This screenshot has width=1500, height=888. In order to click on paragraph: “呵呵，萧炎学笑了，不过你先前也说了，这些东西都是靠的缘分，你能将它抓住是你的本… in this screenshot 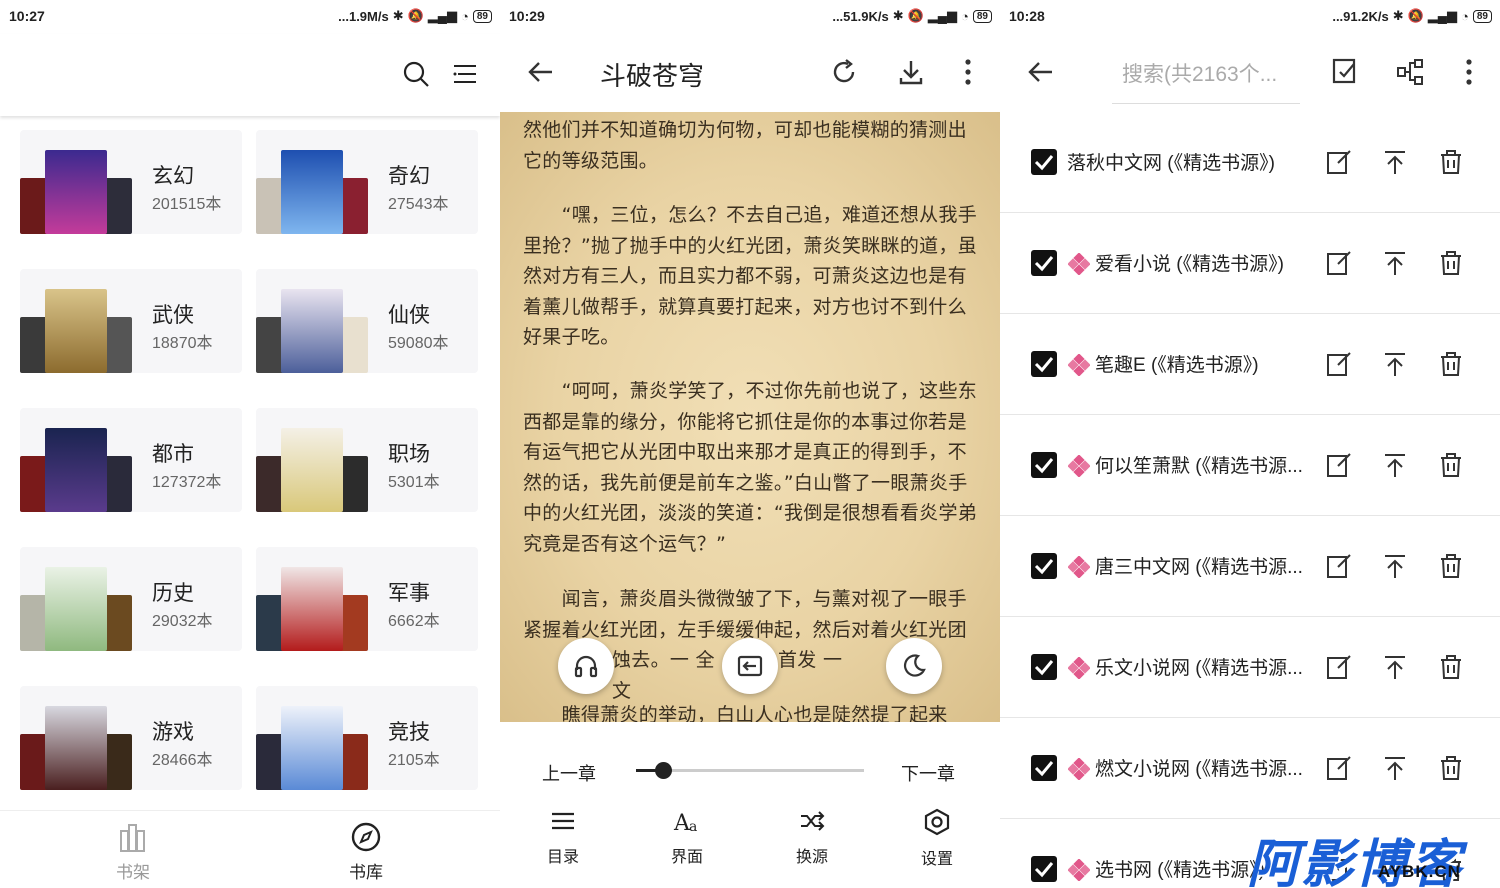, I will do `click(750, 467)`.